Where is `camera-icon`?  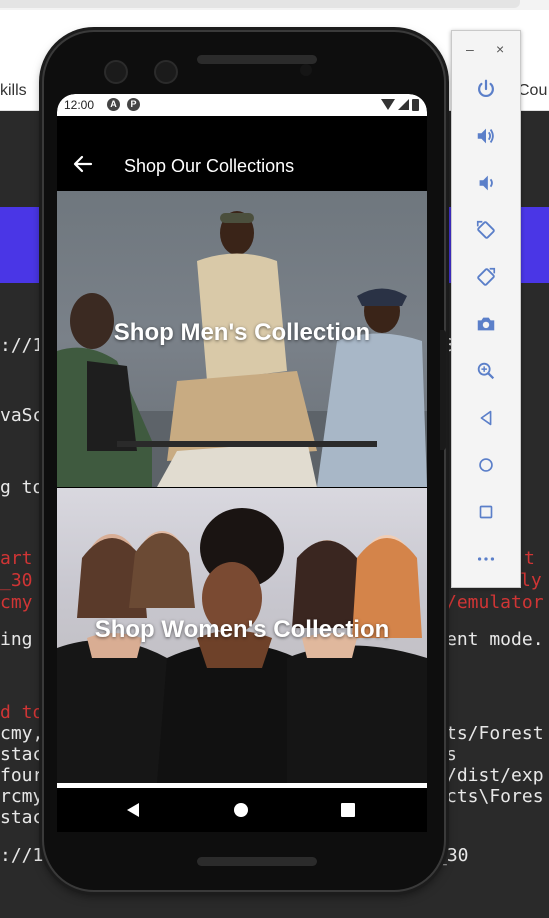
camera-icon is located at coordinates (486, 324).